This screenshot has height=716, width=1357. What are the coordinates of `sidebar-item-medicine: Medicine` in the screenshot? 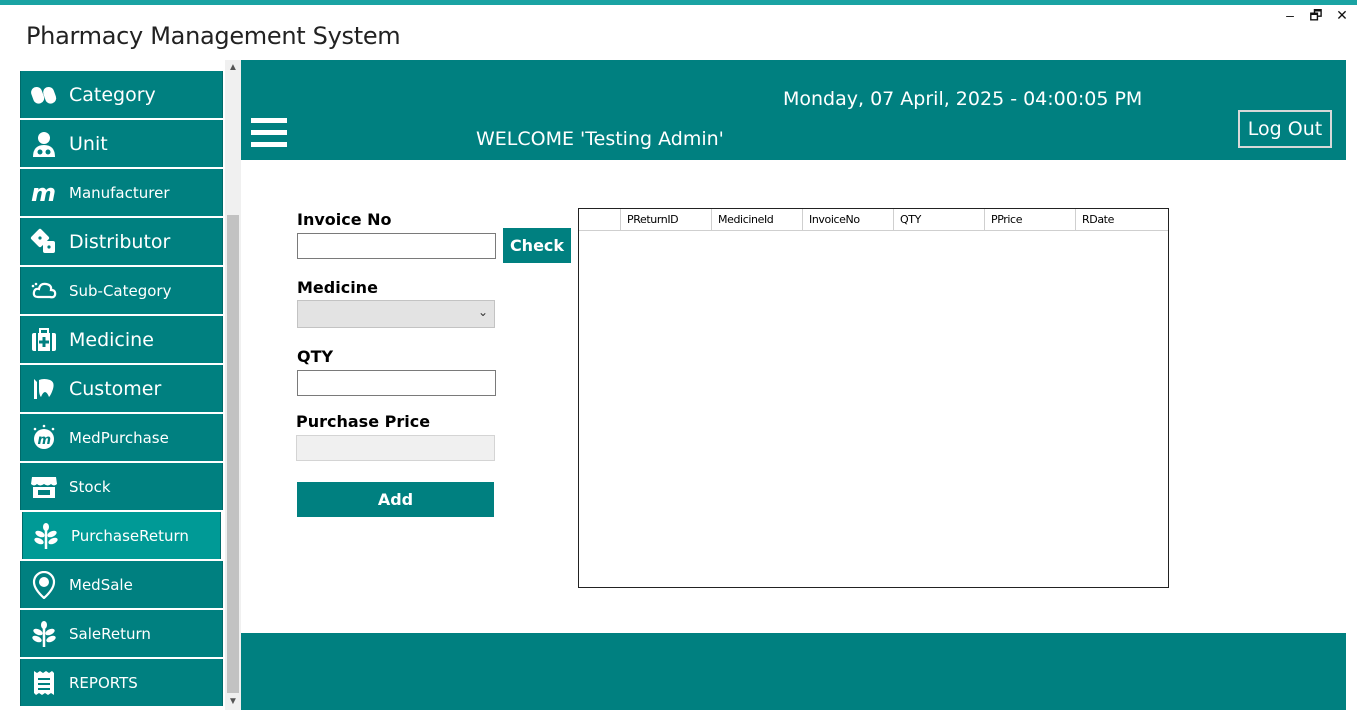 It's located at (121, 339).